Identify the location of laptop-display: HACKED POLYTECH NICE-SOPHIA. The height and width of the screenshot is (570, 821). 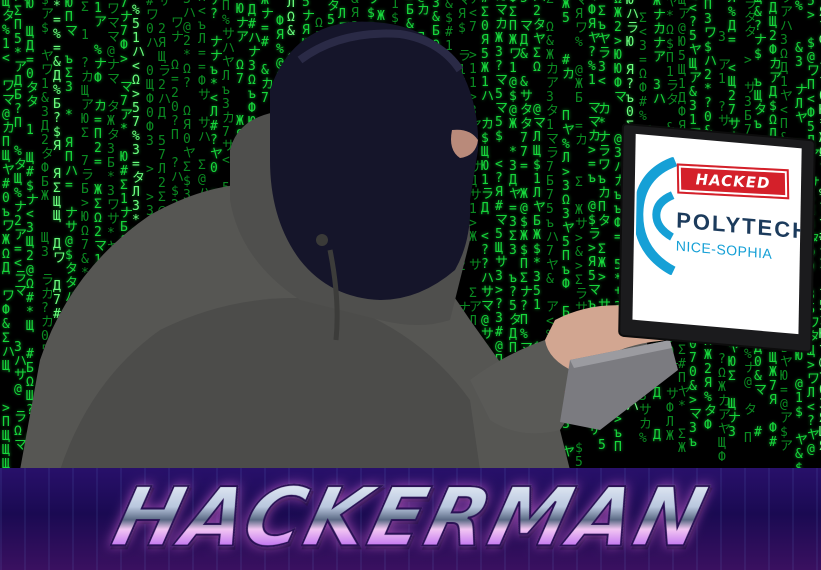
(717, 234).